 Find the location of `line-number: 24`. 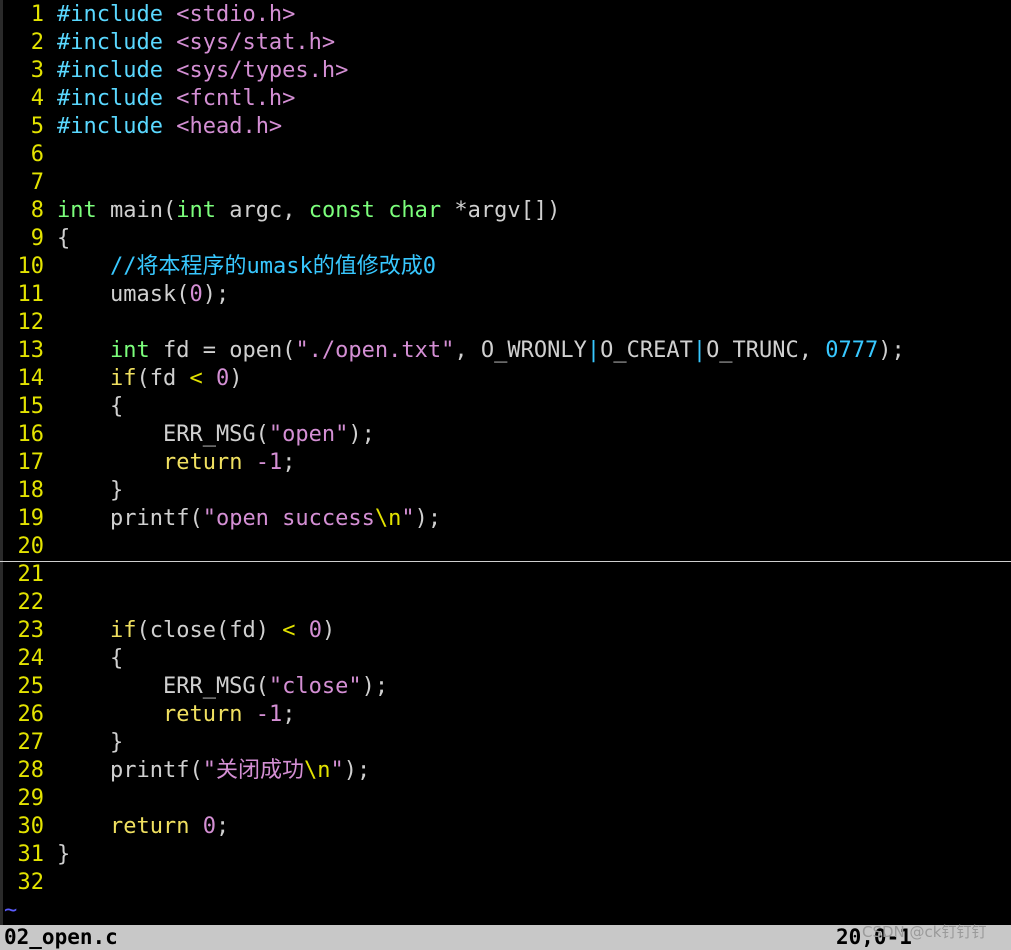

line-number: 24 is located at coordinates (31, 658).